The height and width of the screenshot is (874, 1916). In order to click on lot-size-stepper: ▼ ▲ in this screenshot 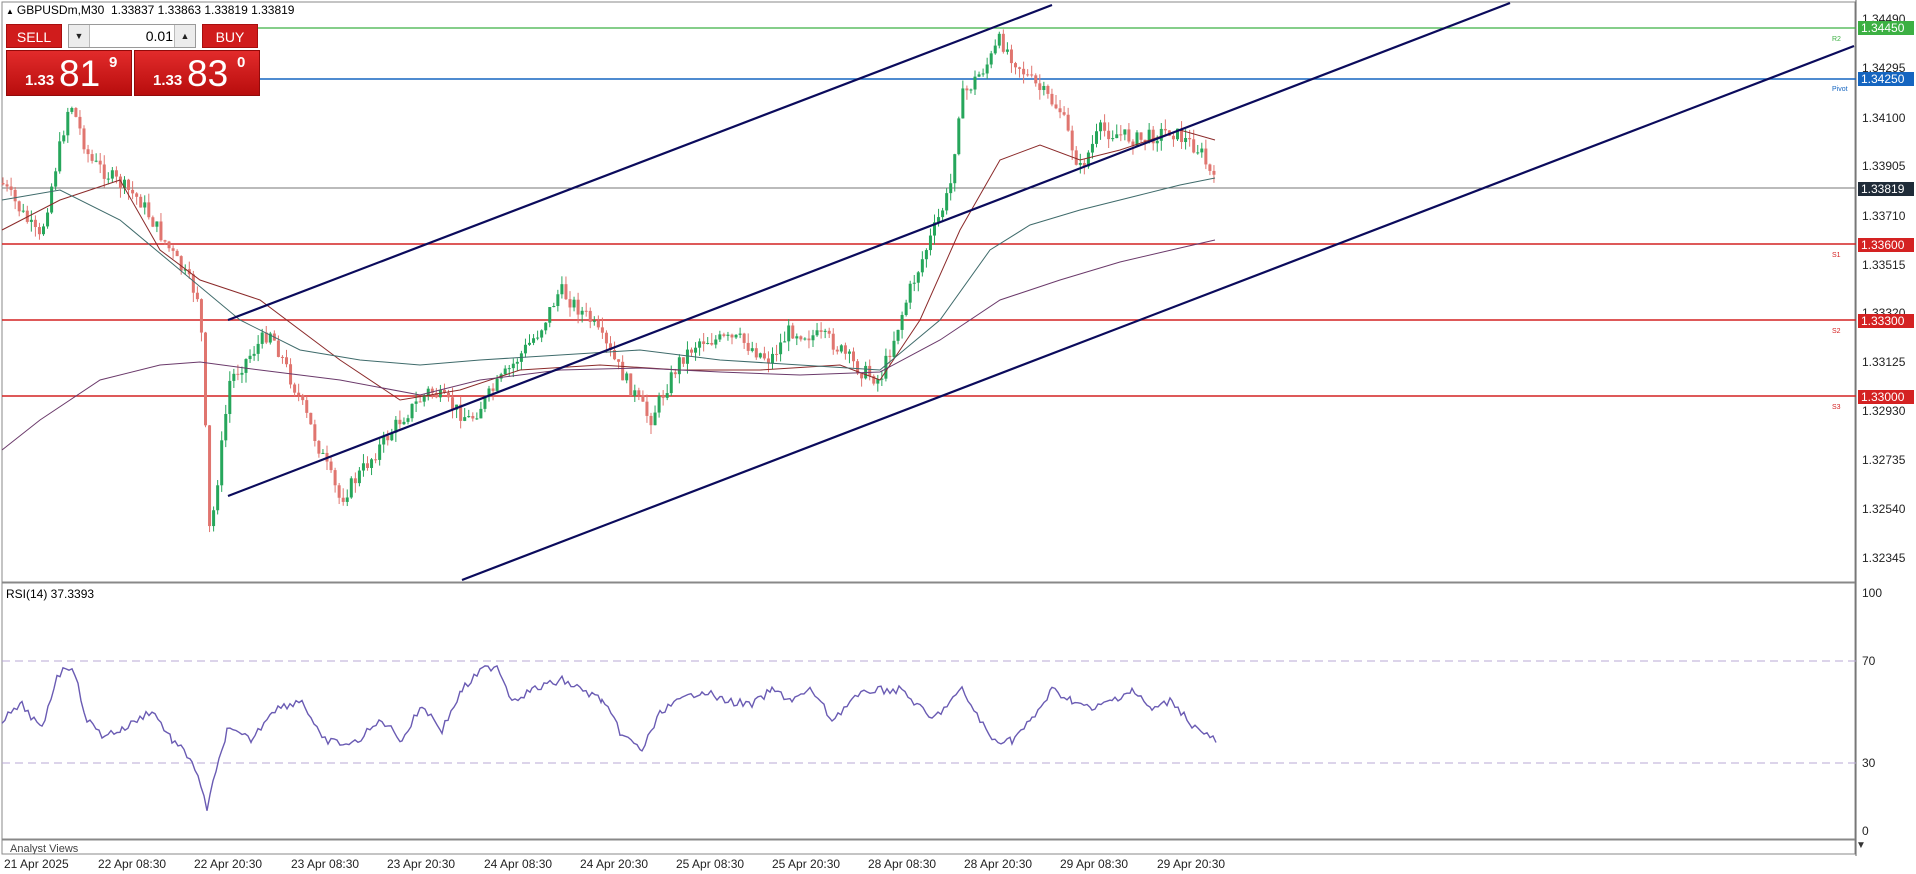, I will do `click(132, 36)`.